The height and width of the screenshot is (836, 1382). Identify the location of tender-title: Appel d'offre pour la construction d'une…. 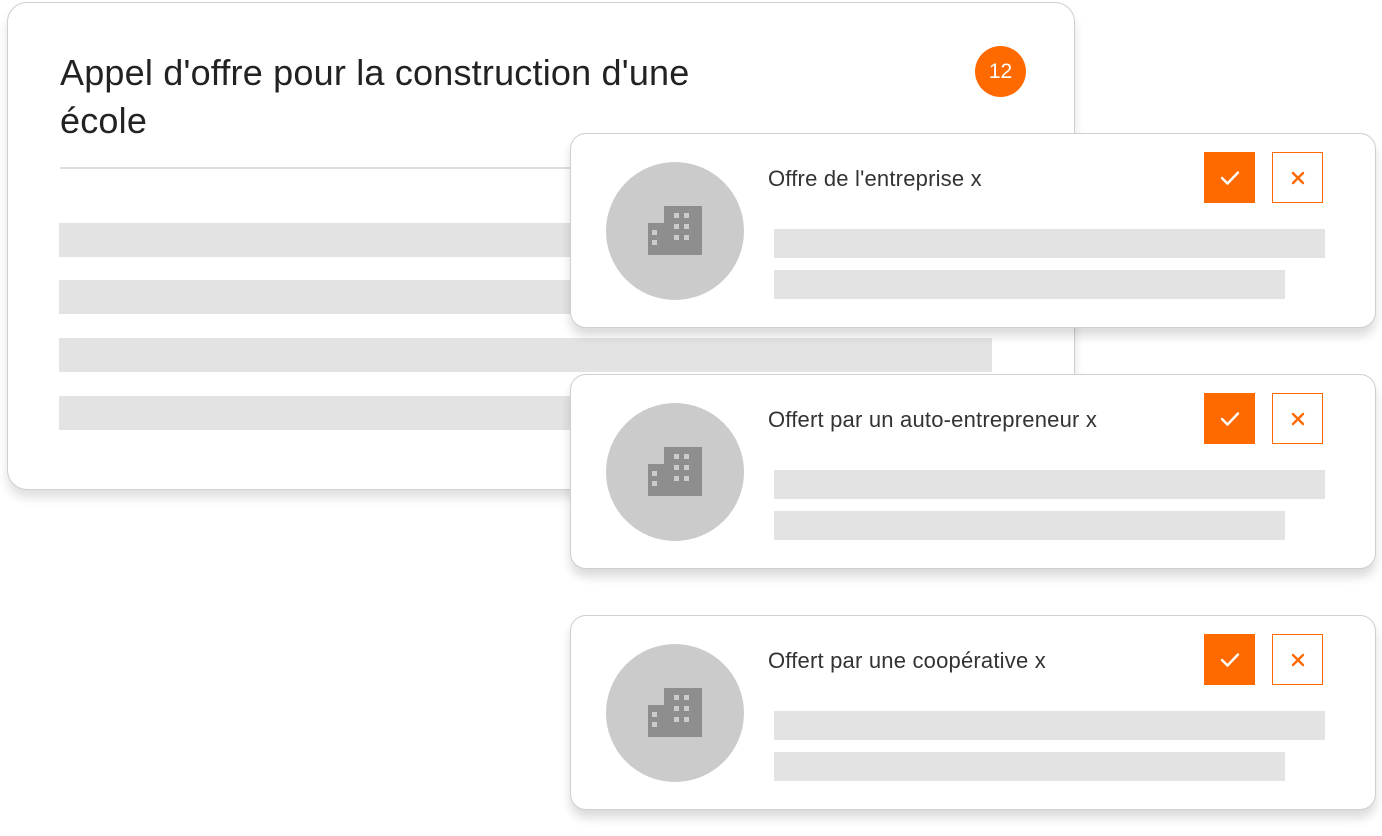
(375, 96).